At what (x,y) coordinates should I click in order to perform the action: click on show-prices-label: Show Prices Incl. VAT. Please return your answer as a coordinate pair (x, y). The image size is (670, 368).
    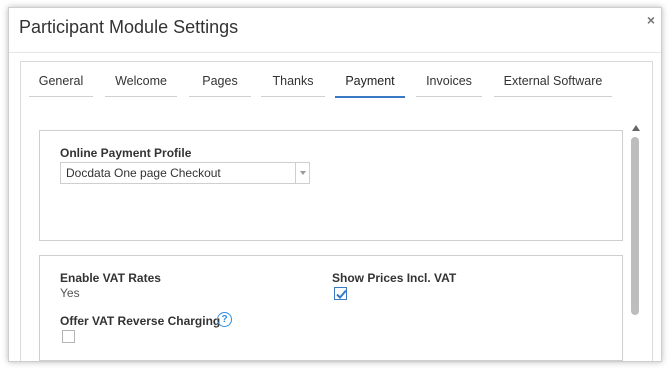
    Looking at the image, I should click on (394, 278).